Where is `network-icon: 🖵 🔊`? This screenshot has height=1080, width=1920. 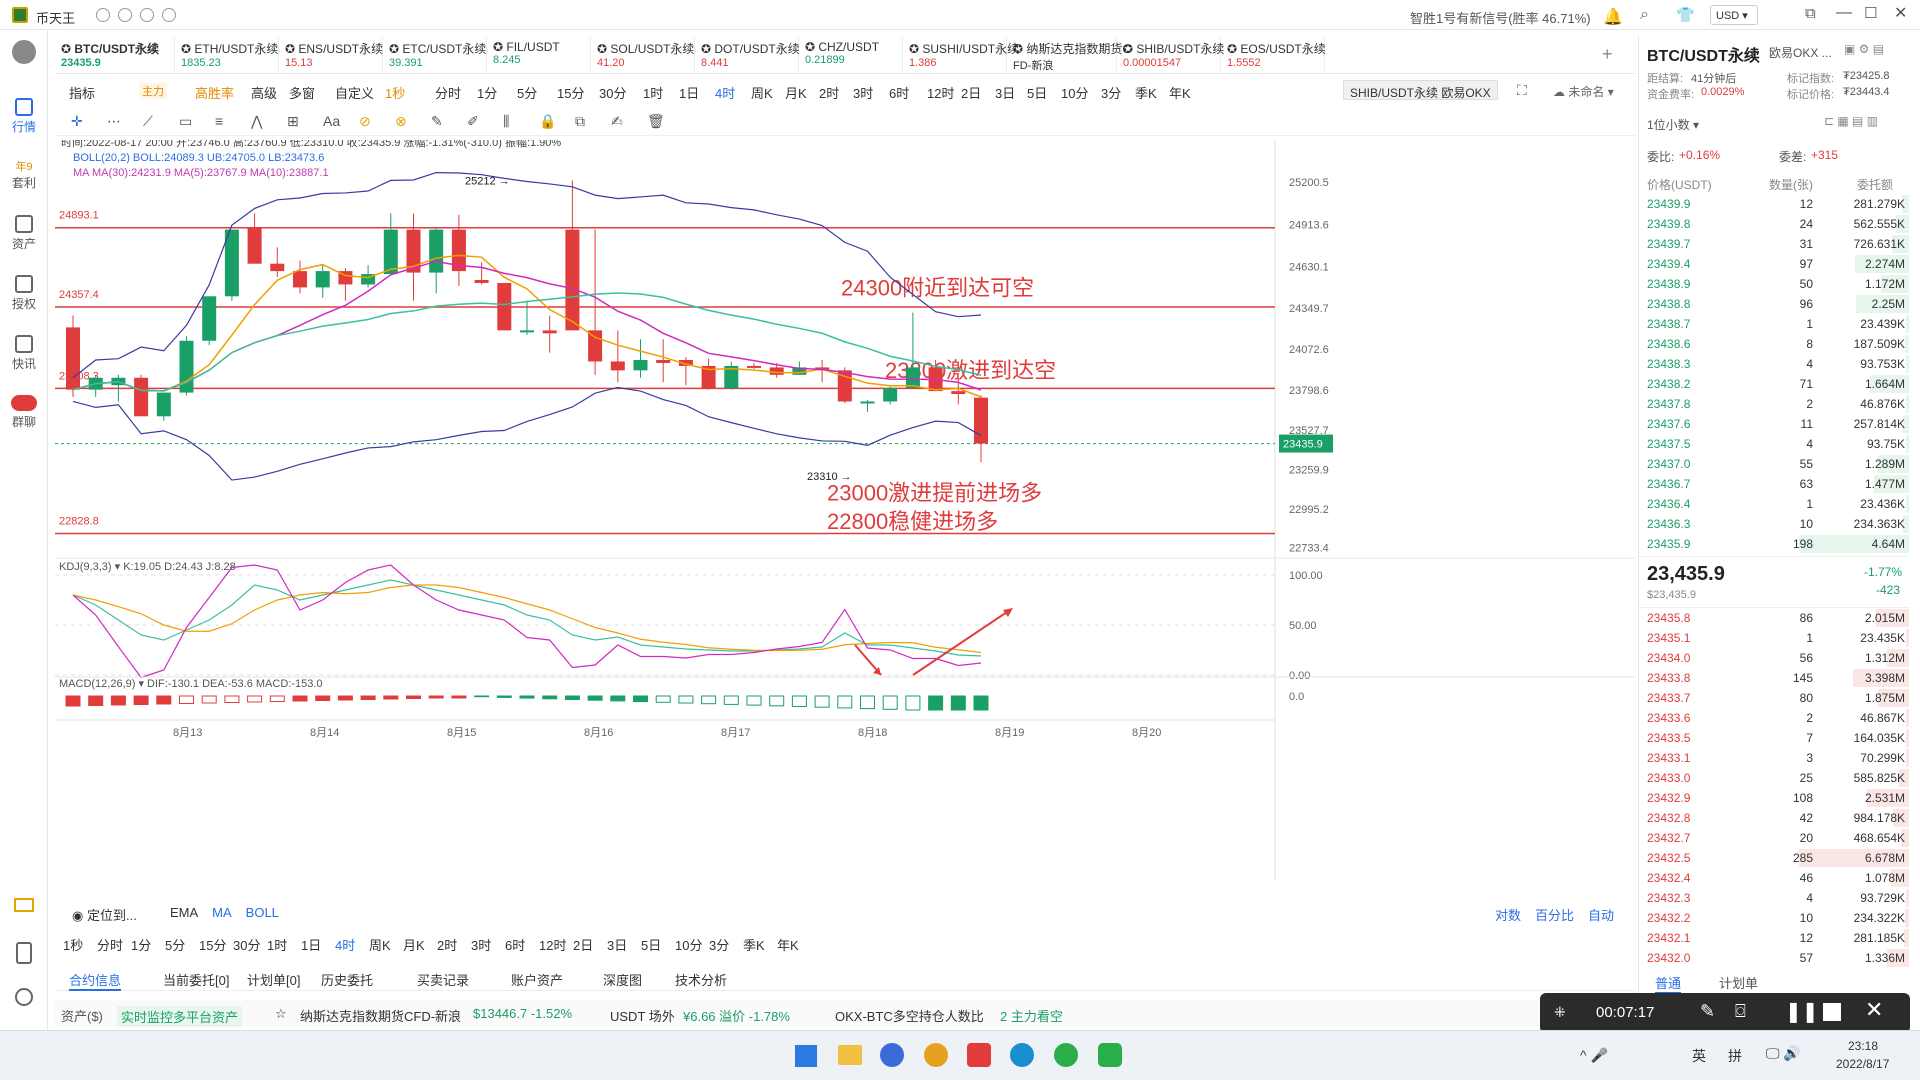 network-icon: 🖵 🔊 is located at coordinates (1783, 1053).